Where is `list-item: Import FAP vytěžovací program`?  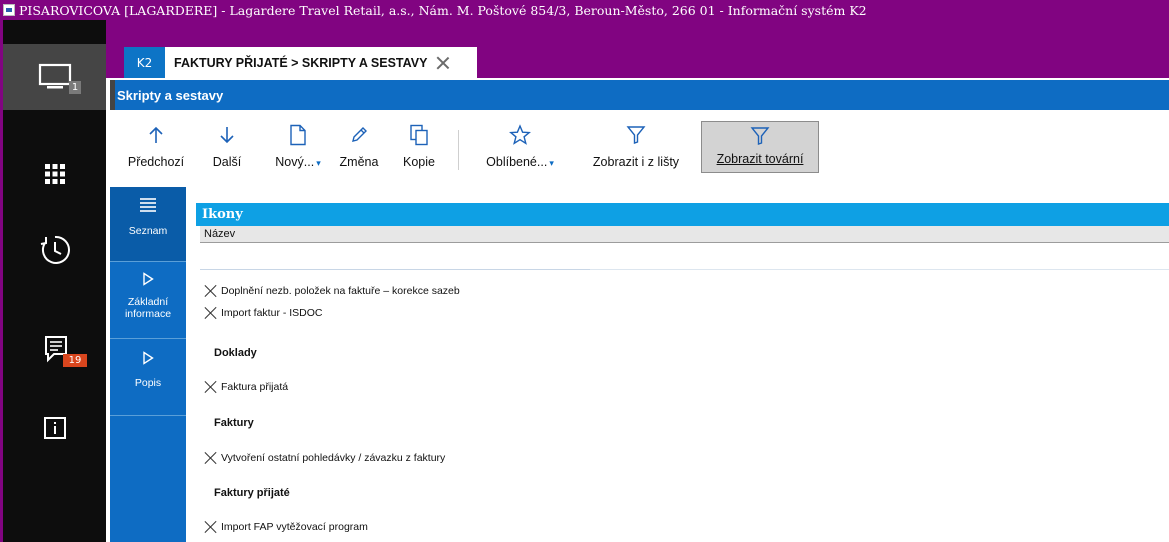 list-item: Import FAP vytěžovací program is located at coordinates (450, 527).